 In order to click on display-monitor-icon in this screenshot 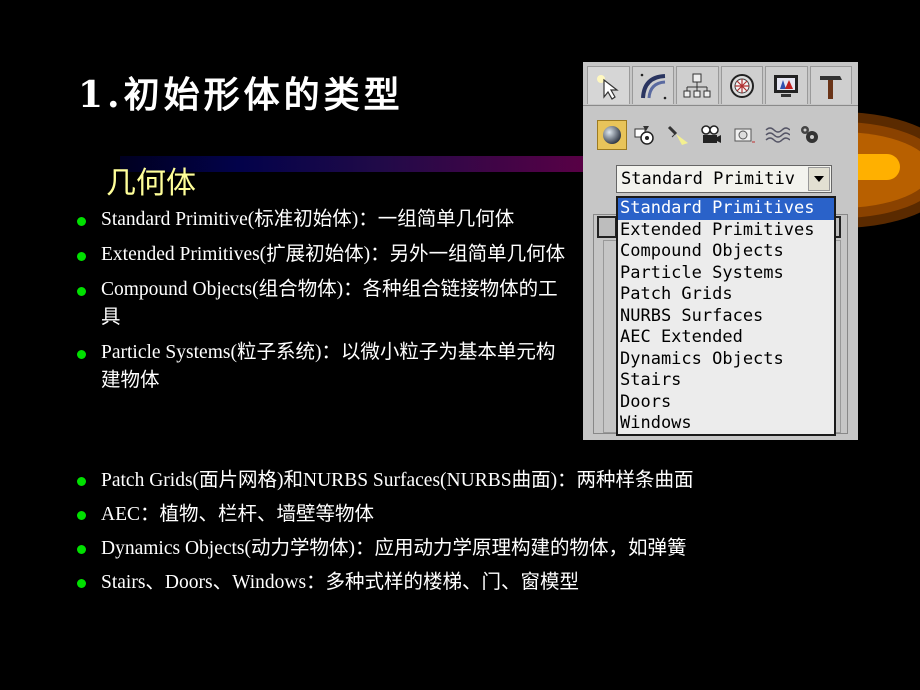, I will do `click(786, 85)`.